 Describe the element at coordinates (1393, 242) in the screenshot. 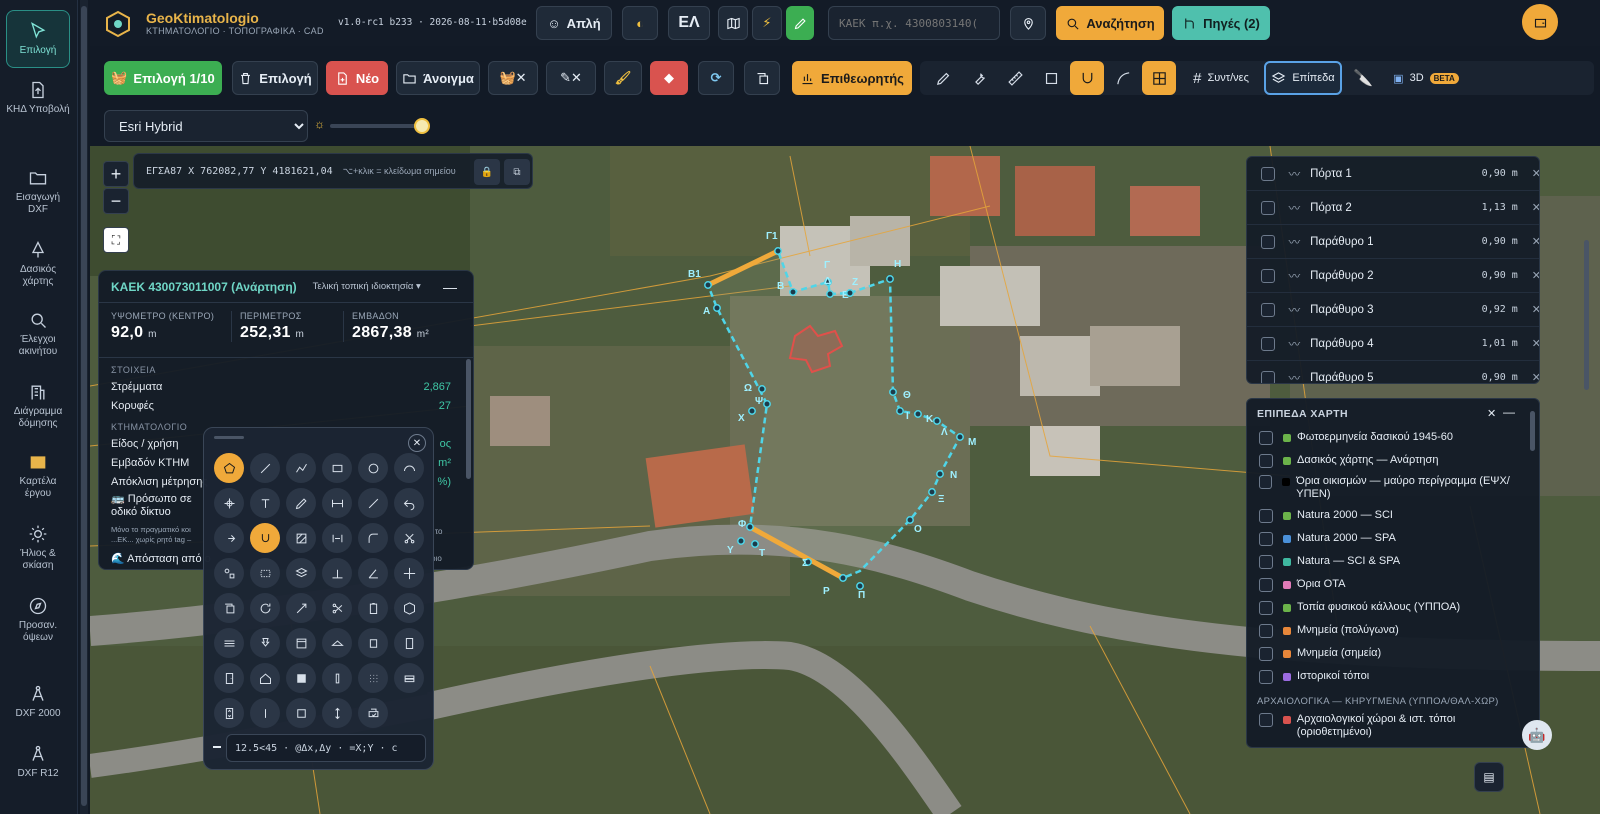

I see `opening-row: 〰 Παράθυρο 1 0,90 m ✕` at that location.